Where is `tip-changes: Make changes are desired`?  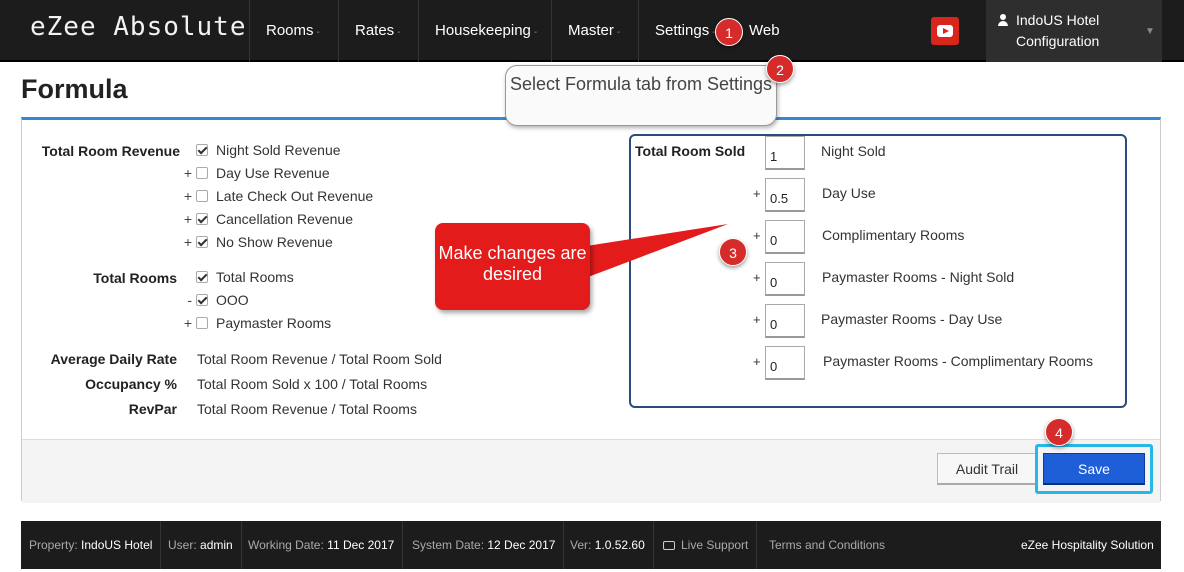 tip-changes: Make changes are desired is located at coordinates (512, 266).